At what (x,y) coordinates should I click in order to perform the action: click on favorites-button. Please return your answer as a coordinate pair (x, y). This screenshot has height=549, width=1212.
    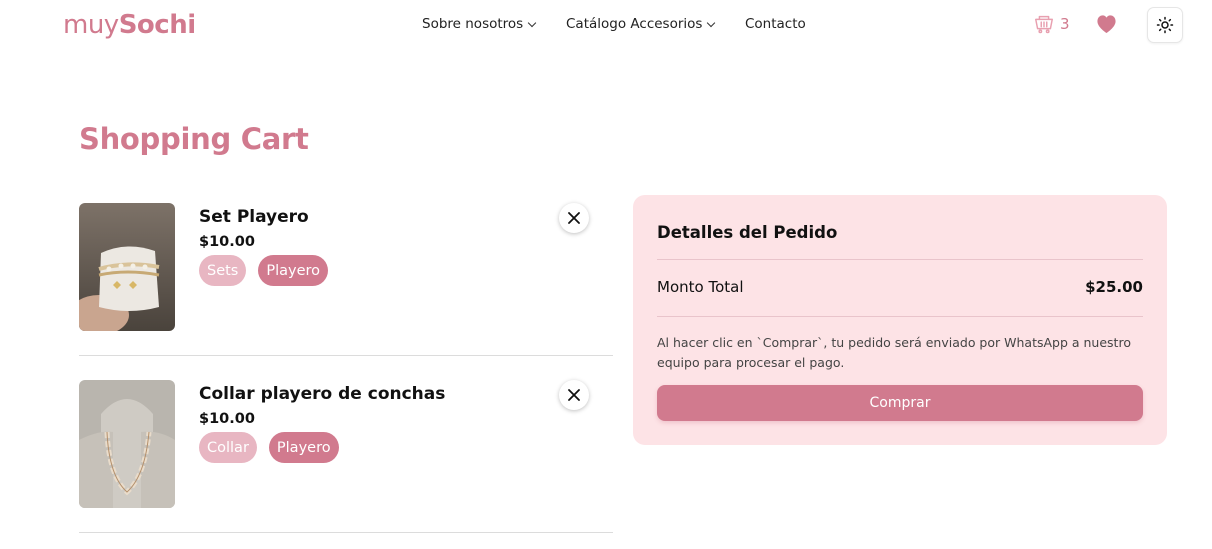
    Looking at the image, I should click on (1106, 25).